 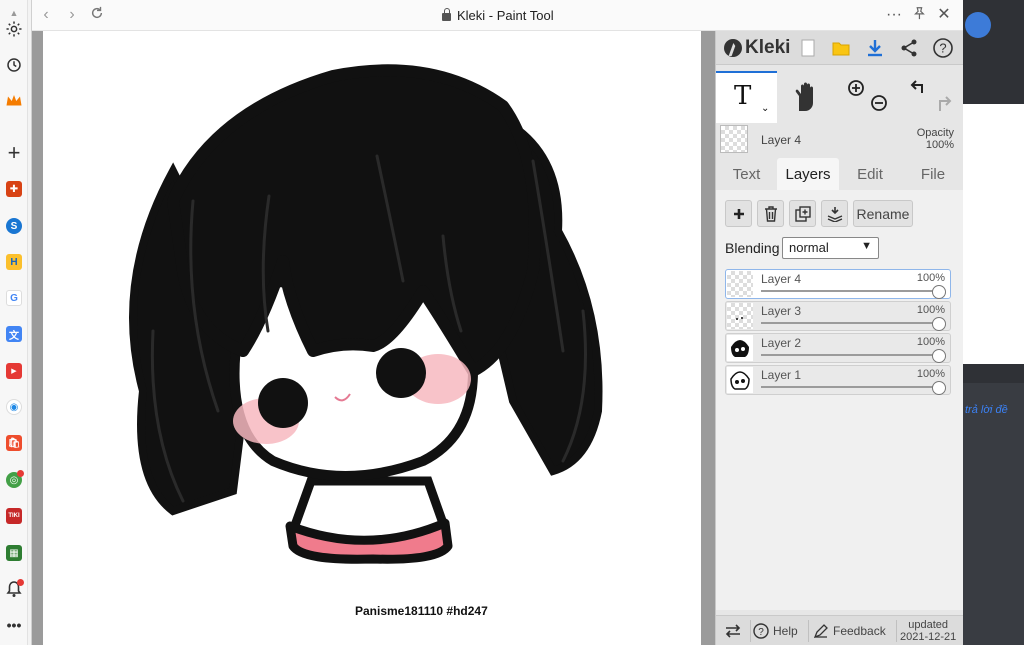 What do you see at coordinates (781, 279) in the screenshot?
I see `layer-name: Layer 4` at bounding box center [781, 279].